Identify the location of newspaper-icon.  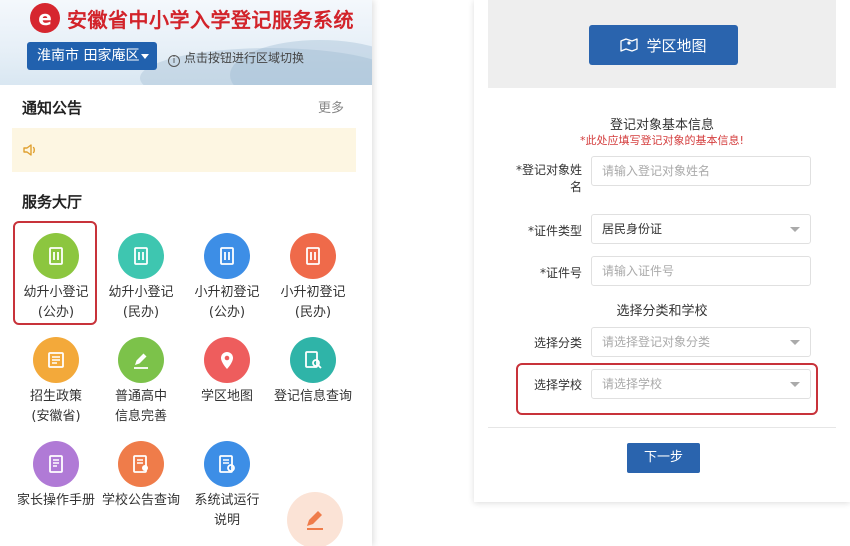
(56, 360).